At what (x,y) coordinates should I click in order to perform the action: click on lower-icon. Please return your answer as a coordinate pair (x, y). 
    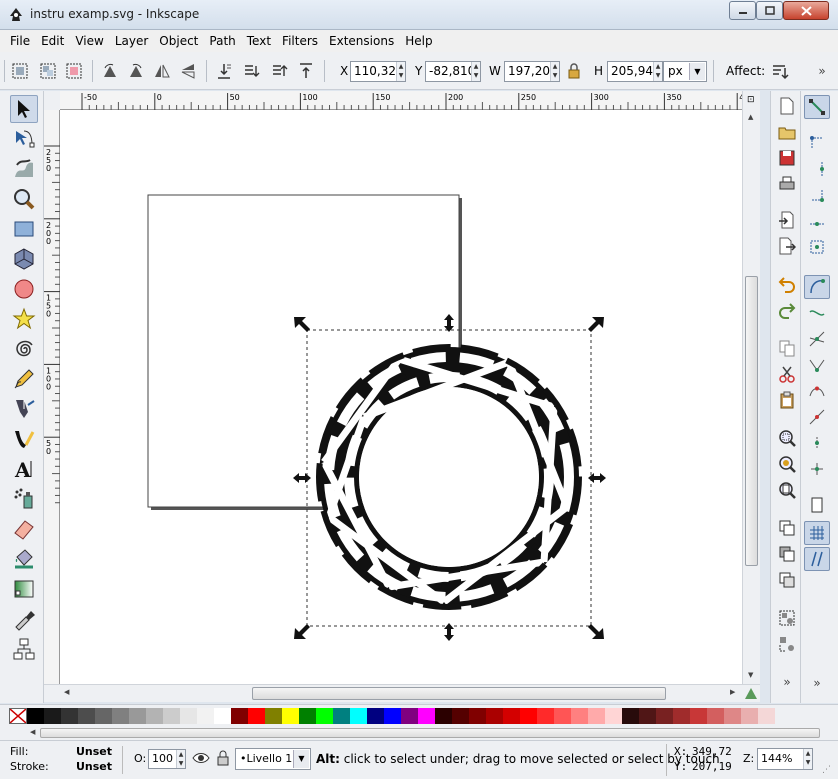
    Looking at the image, I should click on (252, 71).